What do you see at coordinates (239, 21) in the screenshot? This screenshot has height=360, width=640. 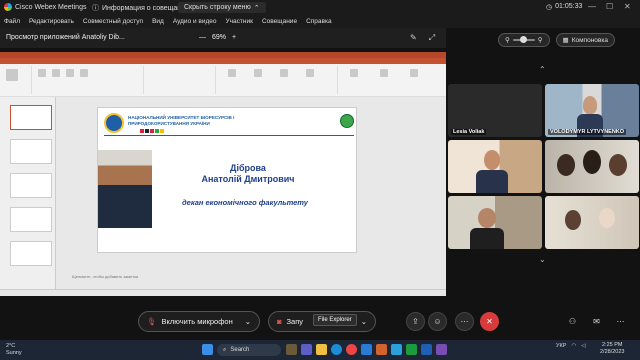 I see `menu-participant: Участник` at bounding box center [239, 21].